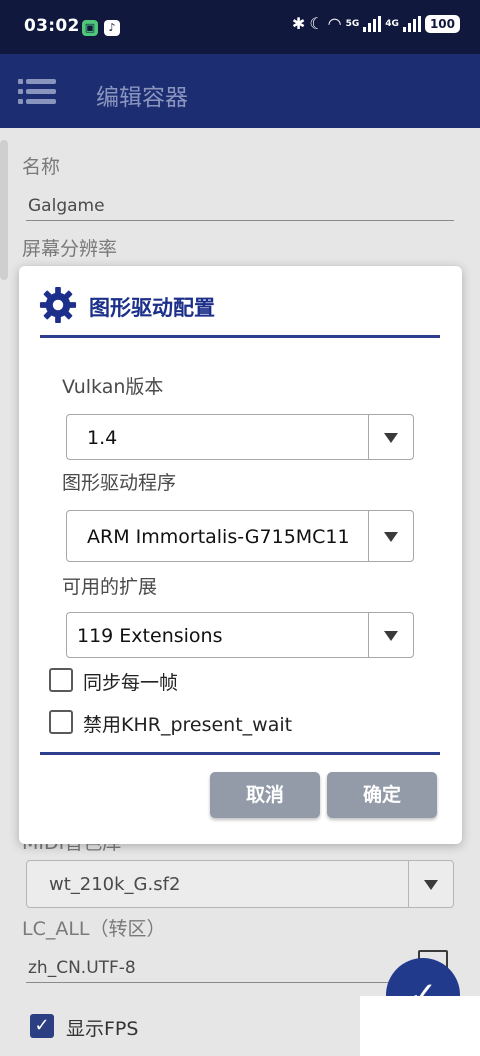 Image resolution: width=480 pixels, height=1056 pixels. I want to click on status-icons: ✱ ☾ ◠ 5G 4G 100, so click(376, 23).